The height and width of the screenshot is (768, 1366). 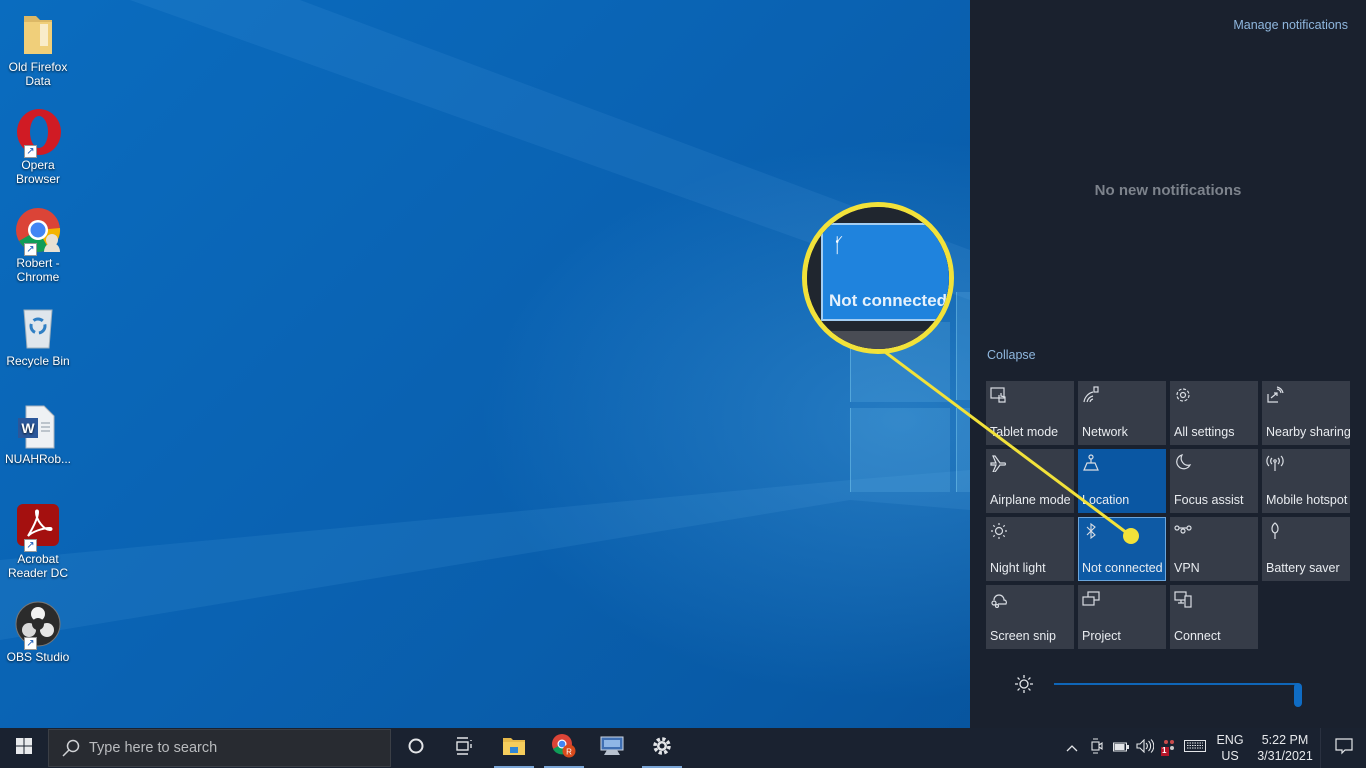 What do you see at coordinates (999, 395) in the screenshot?
I see `tablet-mode-icon` at bounding box center [999, 395].